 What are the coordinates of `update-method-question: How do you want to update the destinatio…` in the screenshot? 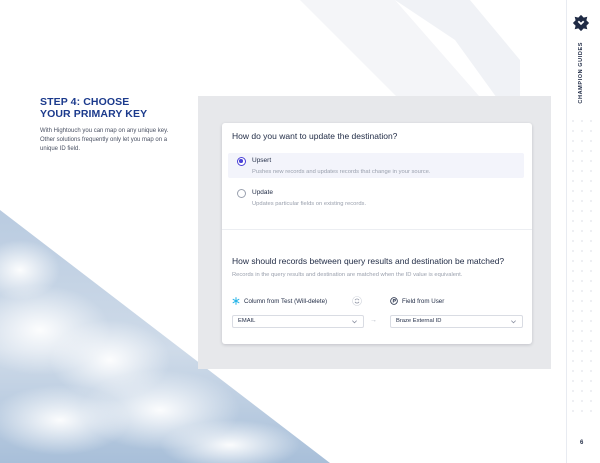 It's located at (315, 136).